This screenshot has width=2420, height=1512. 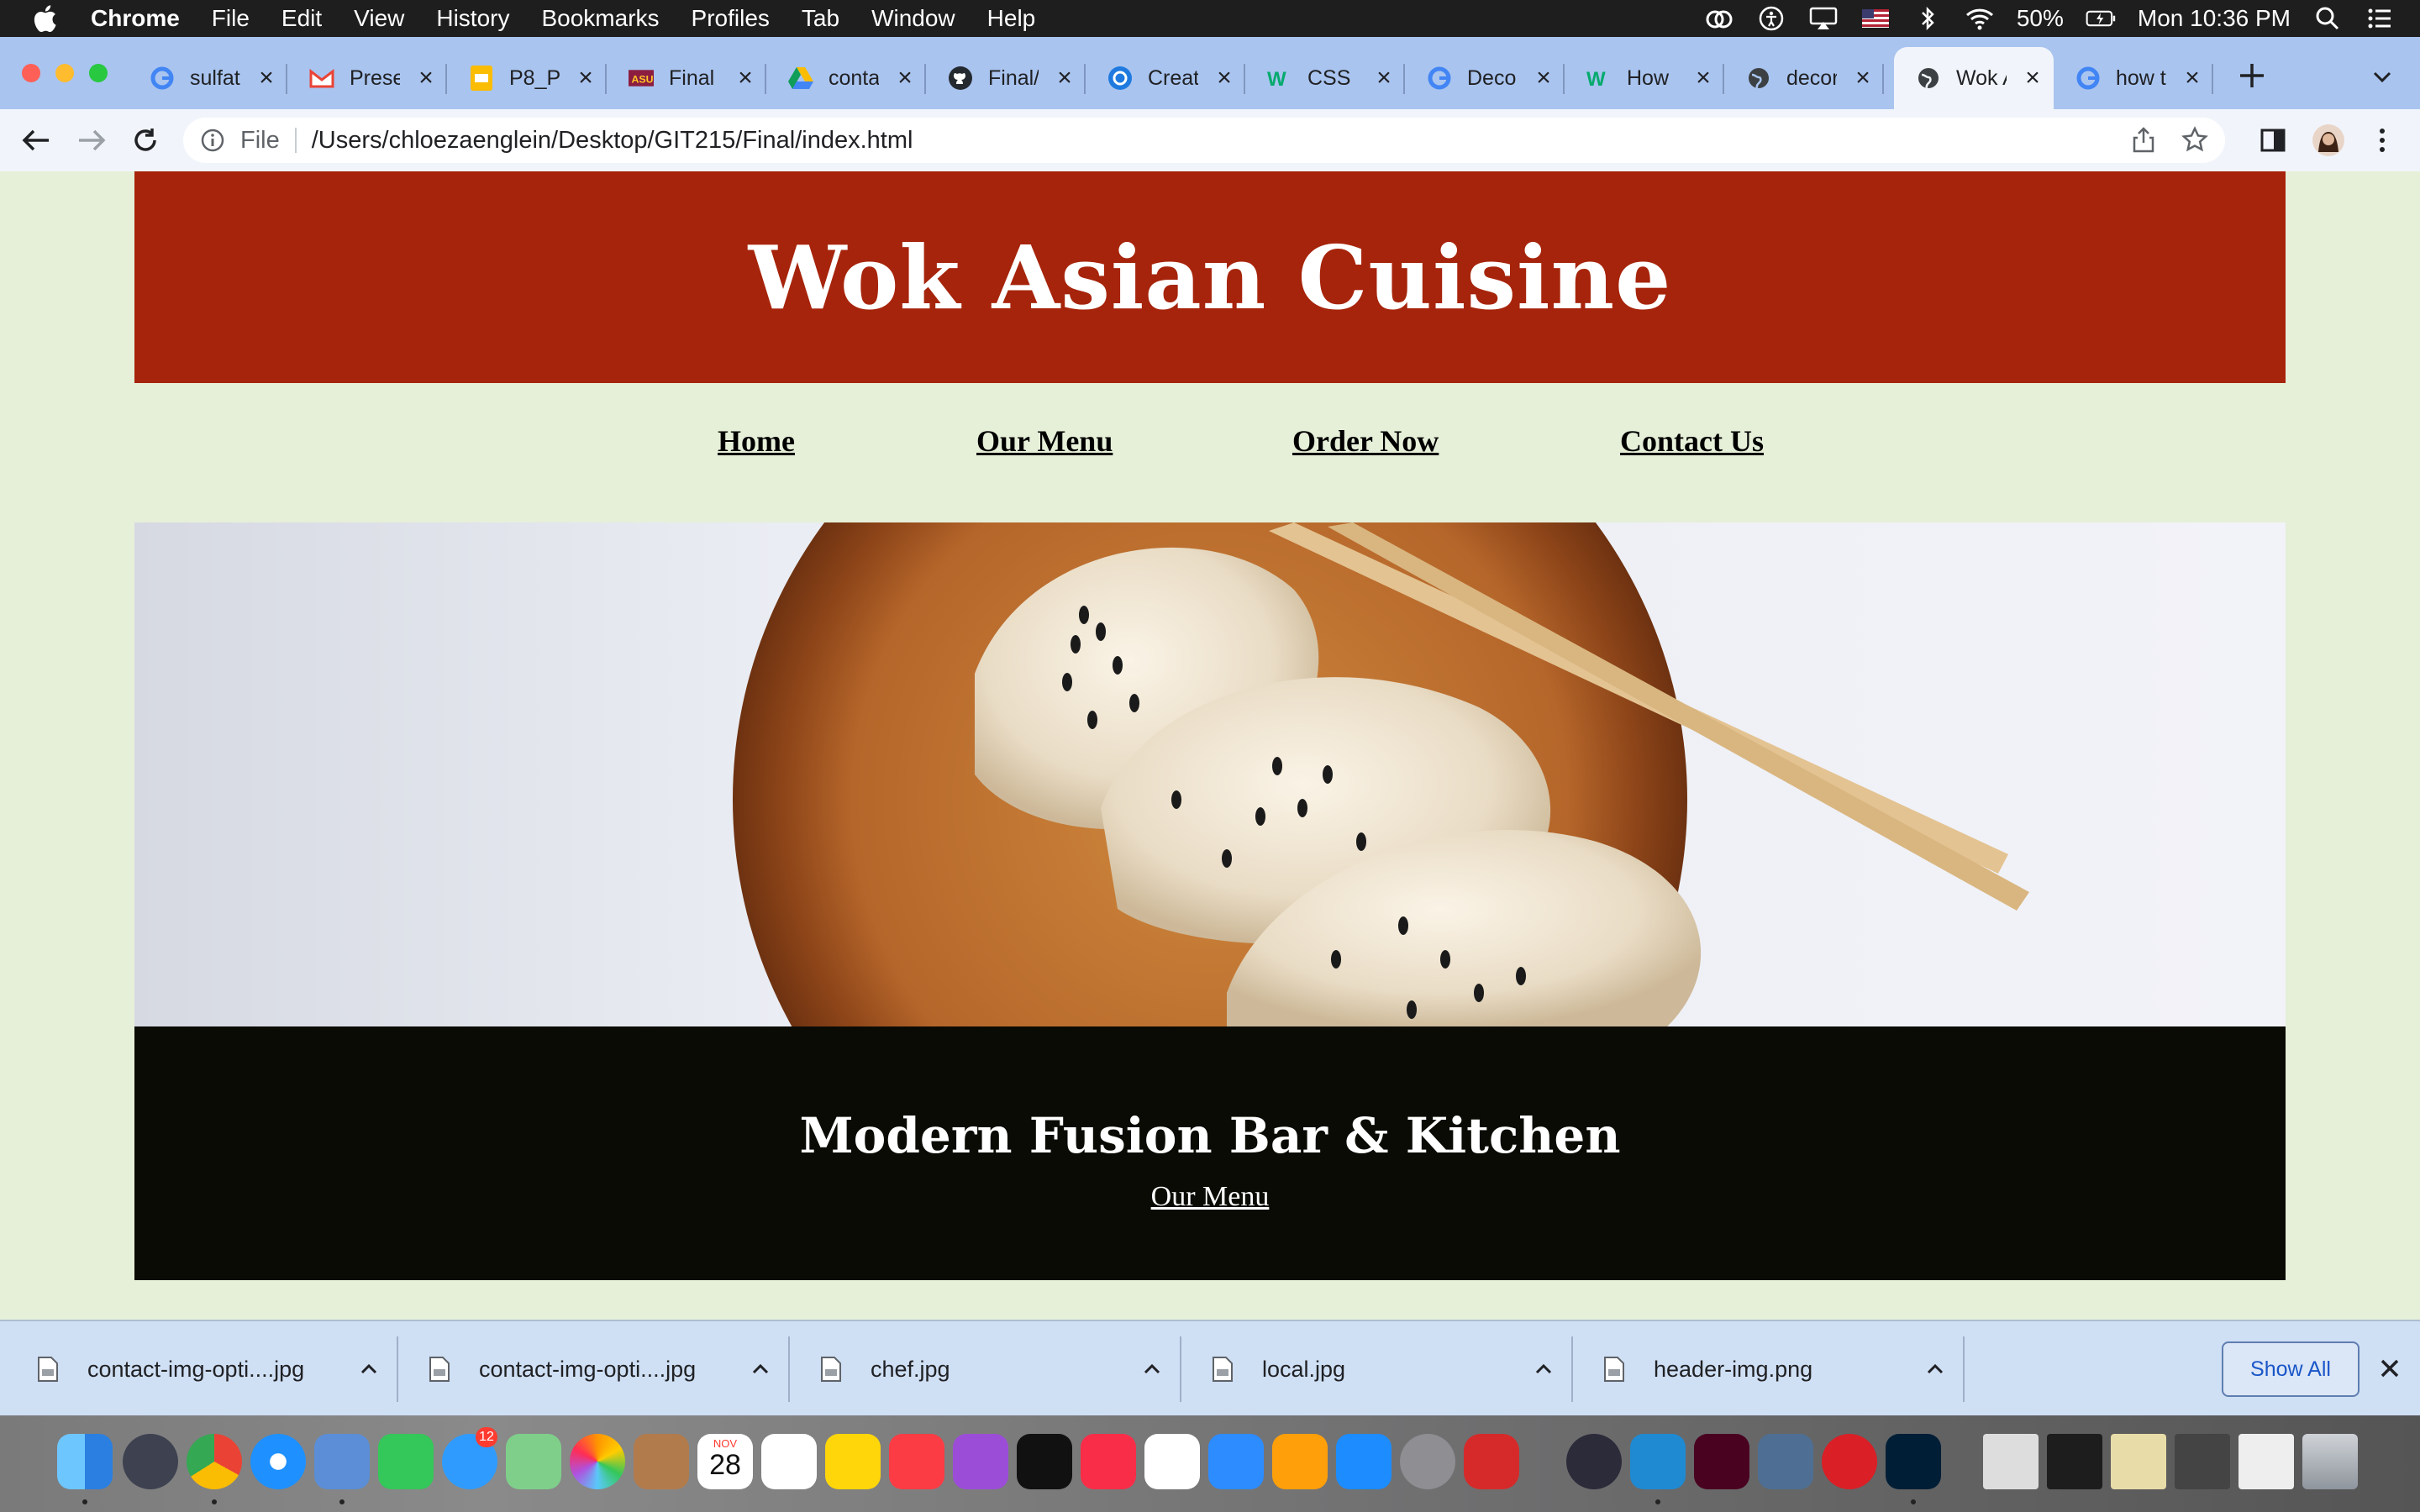 I want to click on keynote-icon, so click(x=1236, y=1461).